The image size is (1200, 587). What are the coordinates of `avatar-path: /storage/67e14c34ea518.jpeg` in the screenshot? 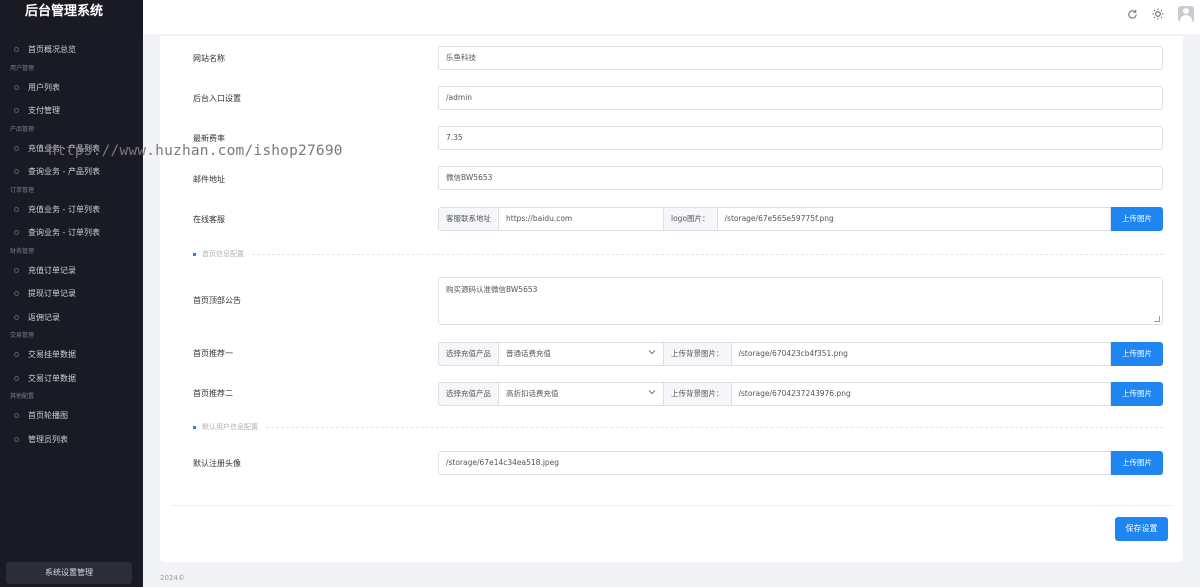 It's located at (774, 463).